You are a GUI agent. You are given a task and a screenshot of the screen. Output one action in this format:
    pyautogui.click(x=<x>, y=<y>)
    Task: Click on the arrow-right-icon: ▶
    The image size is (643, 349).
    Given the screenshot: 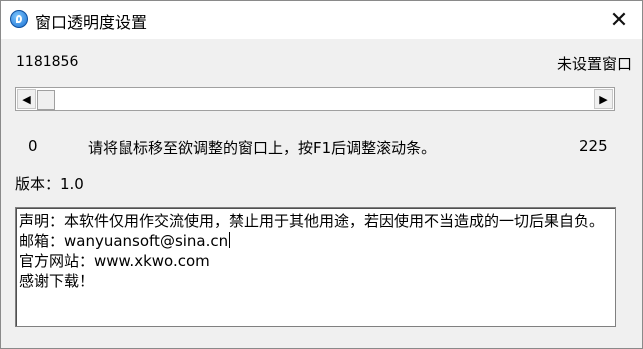 What is the action you would take?
    pyautogui.click(x=603, y=99)
    